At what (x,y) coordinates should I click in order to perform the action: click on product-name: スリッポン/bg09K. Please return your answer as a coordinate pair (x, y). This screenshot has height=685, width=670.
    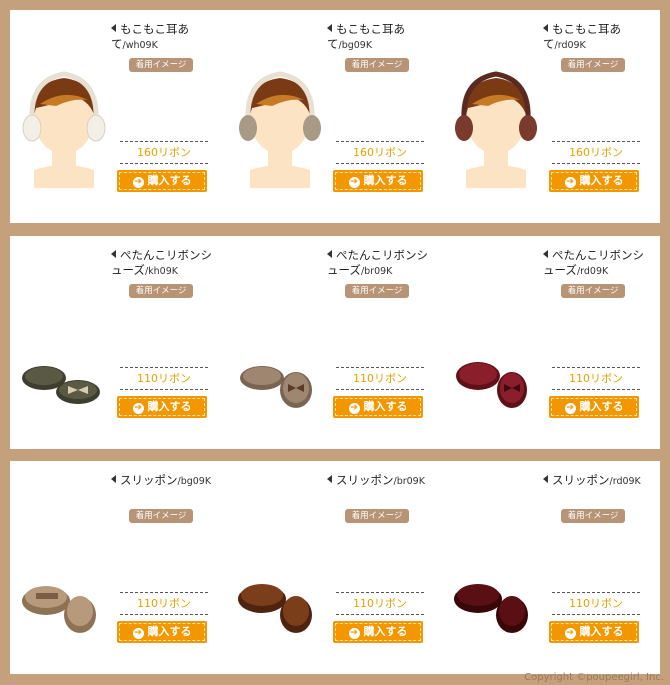
    Looking at the image, I should click on (167, 481).